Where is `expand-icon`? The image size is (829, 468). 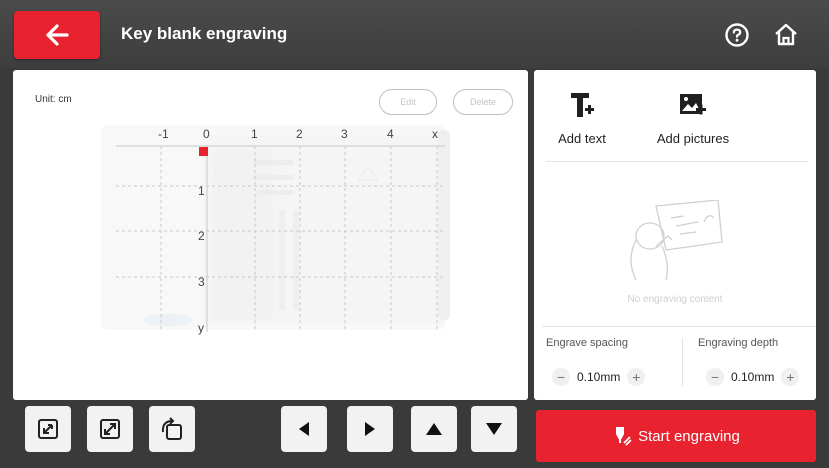
expand-icon is located at coordinates (110, 429).